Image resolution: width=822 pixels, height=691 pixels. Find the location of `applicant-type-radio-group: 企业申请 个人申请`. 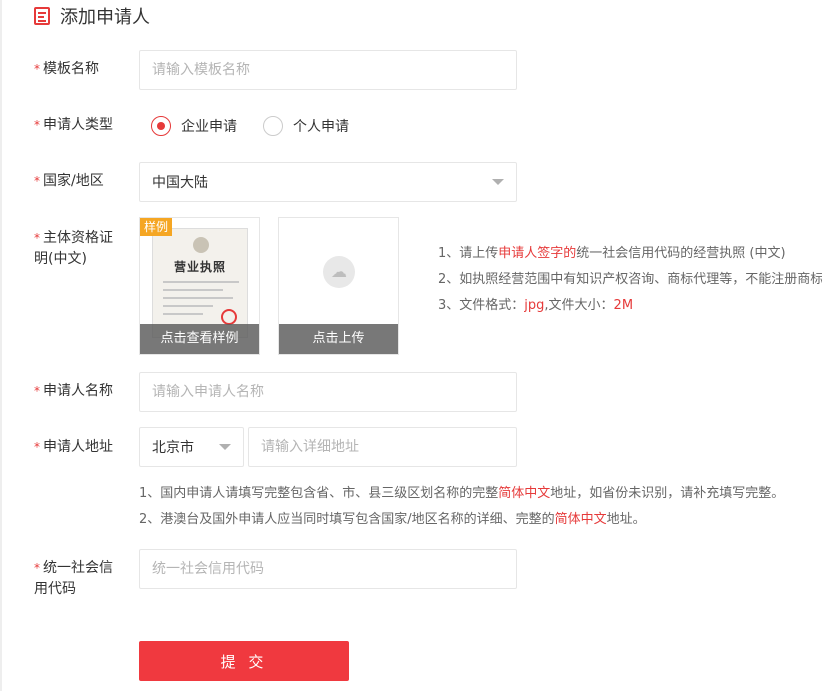

applicant-type-radio-group: 企业申请 个人申请 is located at coordinates (263, 126).